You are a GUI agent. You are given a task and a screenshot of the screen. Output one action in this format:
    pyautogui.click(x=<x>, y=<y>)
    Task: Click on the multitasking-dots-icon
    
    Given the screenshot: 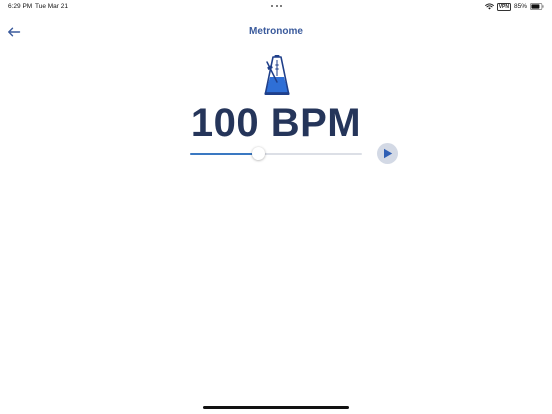 What is the action you would take?
    pyautogui.click(x=277, y=6)
    